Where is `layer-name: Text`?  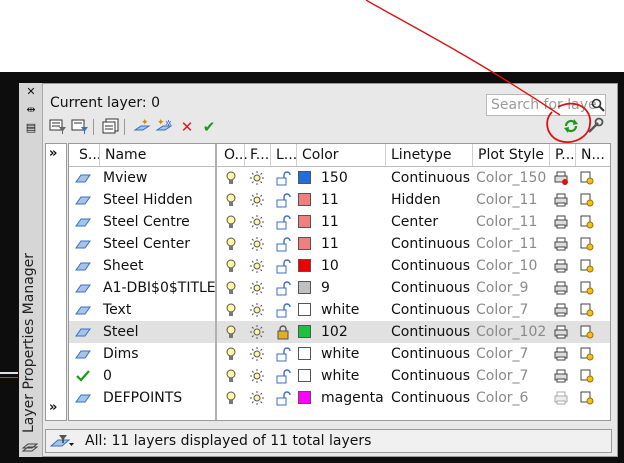
layer-name: Text is located at coordinates (117, 310).